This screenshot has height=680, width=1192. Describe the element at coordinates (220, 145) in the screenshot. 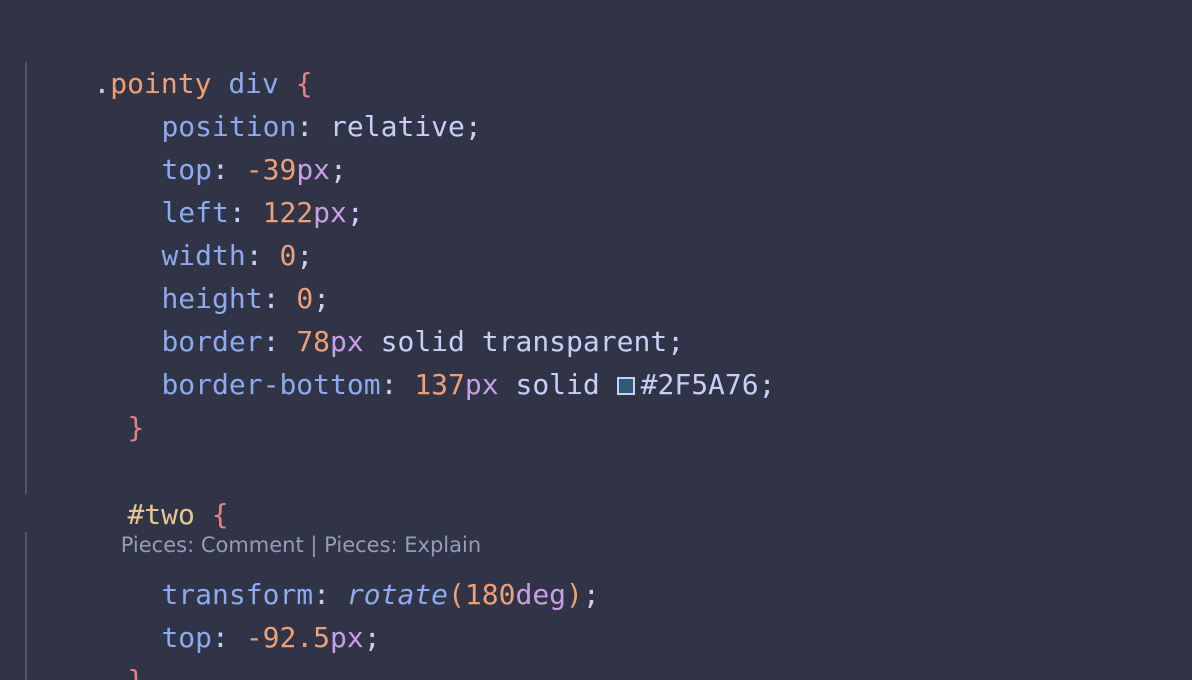

I see `code-line-3: top: -39px;` at that location.